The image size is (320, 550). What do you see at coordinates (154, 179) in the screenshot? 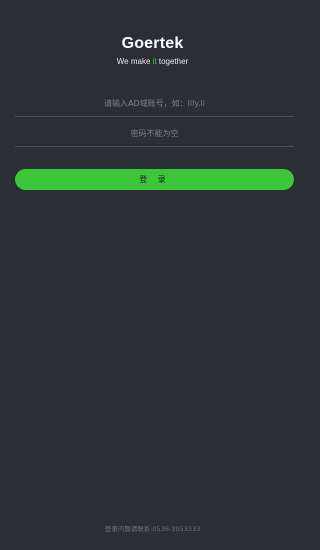
I see `login-button: 登 录` at bounding box center [154, 179].